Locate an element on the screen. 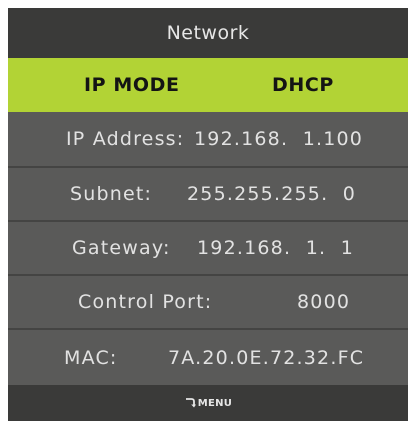 This screenshot has width=414, height=429. control-port-value: 8000 is located at coordinates (323, 302).